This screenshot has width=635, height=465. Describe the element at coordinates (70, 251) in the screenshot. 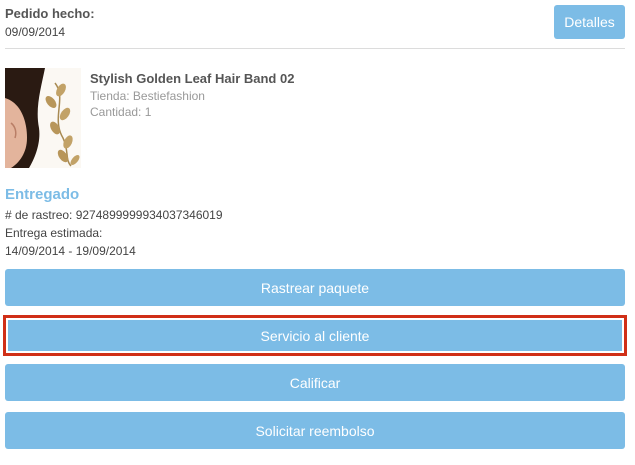

I see `estimated-delivery-range: 14/09/2014 - 19/09/2014` at that location.